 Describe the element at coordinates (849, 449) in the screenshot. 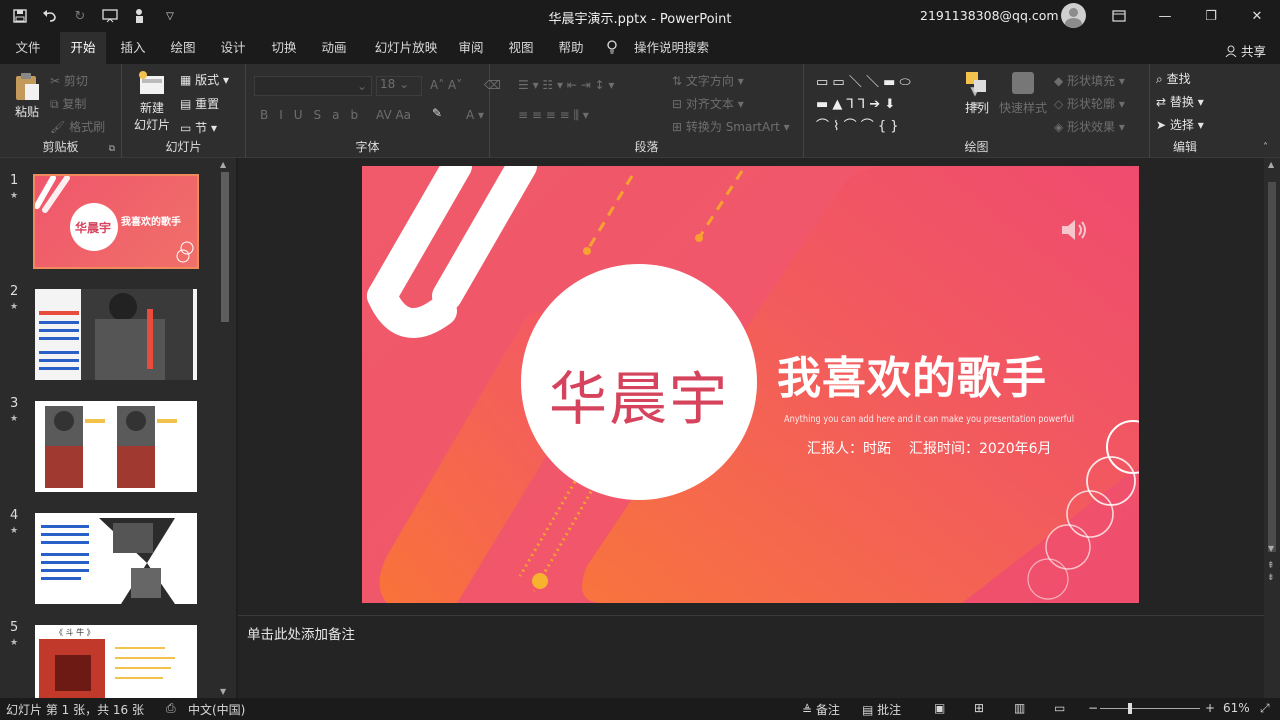

I see `slide-reporter: 汇报人：时跖` at that location.